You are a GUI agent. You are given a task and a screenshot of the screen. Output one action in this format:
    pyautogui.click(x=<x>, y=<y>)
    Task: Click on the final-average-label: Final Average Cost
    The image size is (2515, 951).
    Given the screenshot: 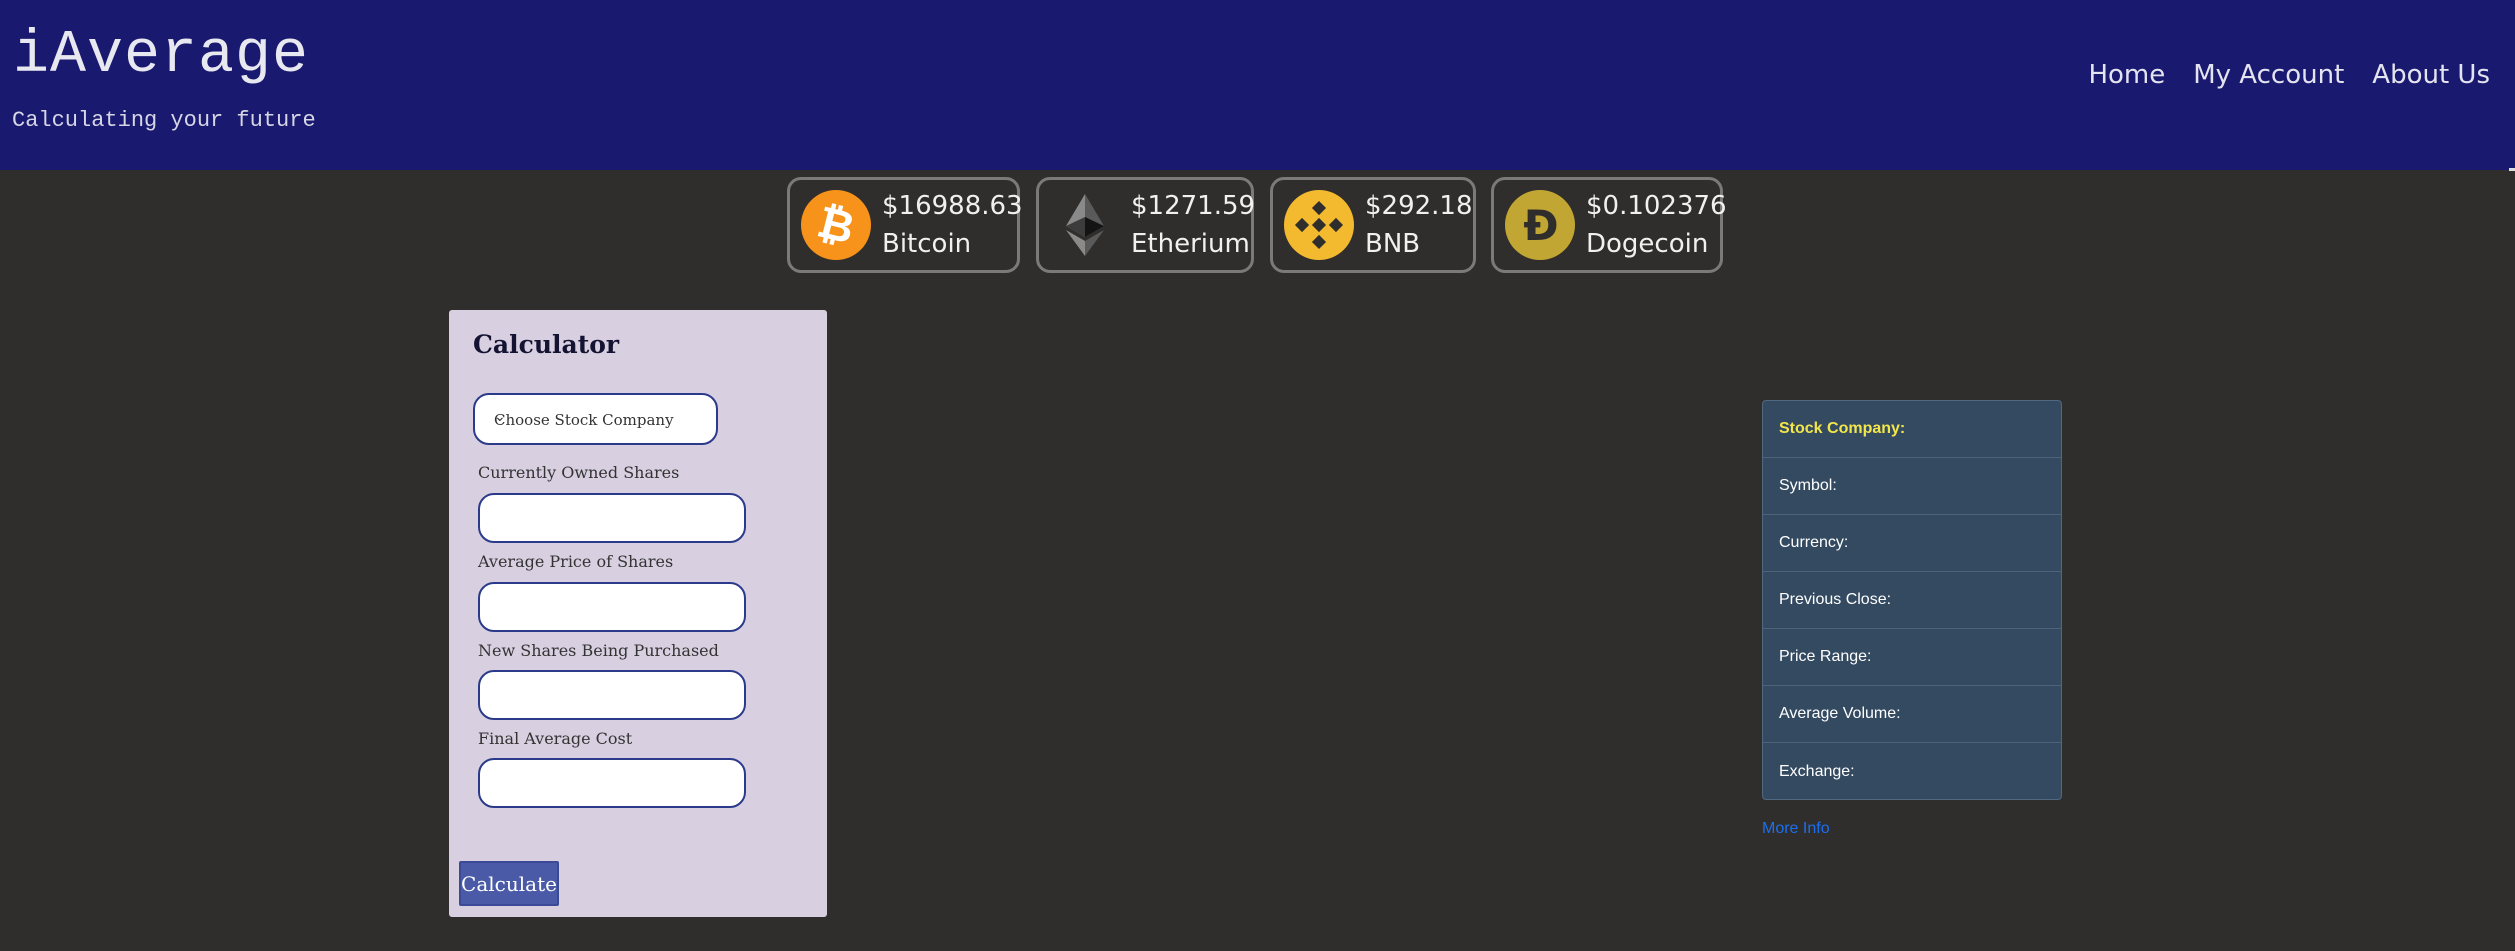 What is the action you would take?
    pyautogui.click(x=555, y=738)
    